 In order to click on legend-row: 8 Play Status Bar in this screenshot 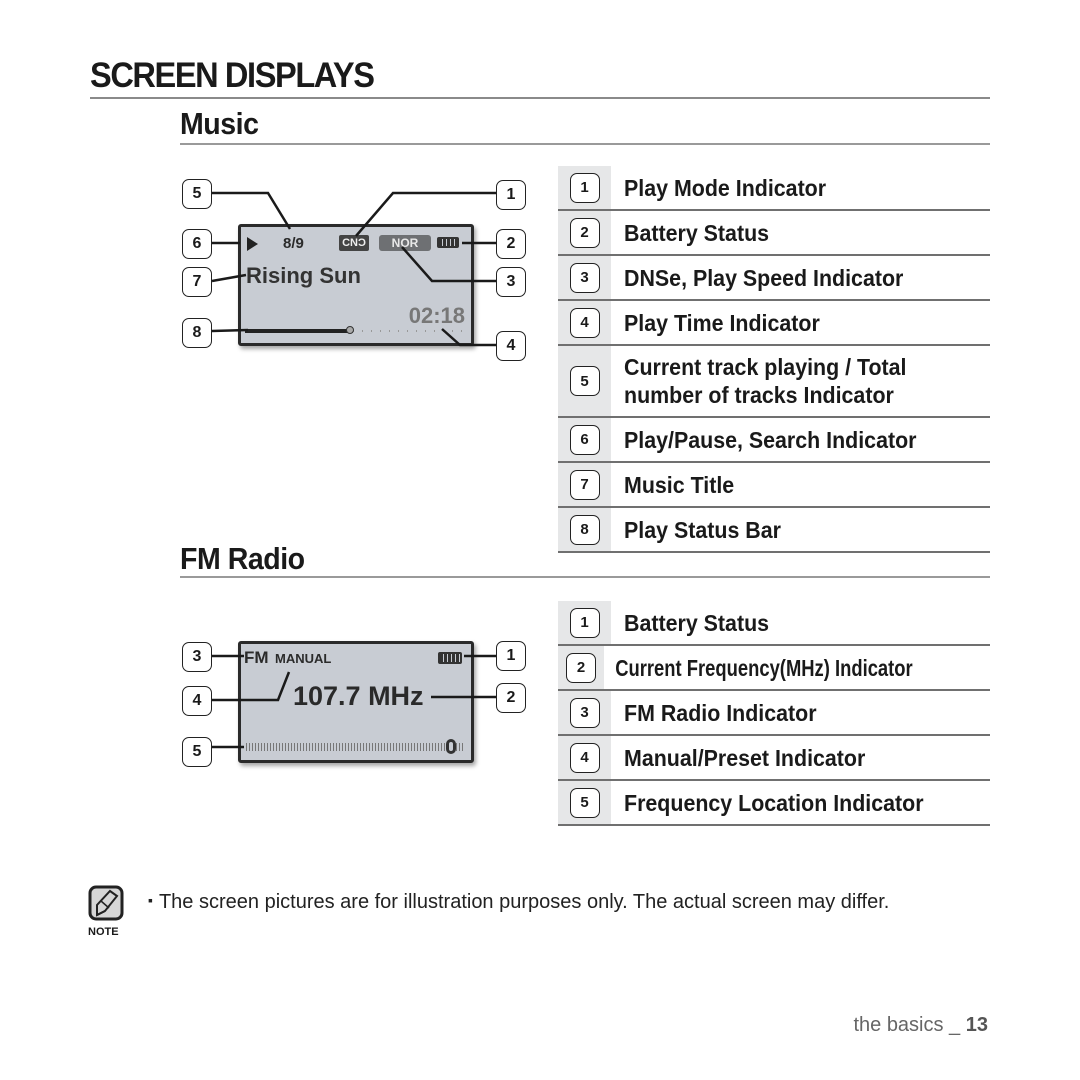, I will do `click(774, 530)`.